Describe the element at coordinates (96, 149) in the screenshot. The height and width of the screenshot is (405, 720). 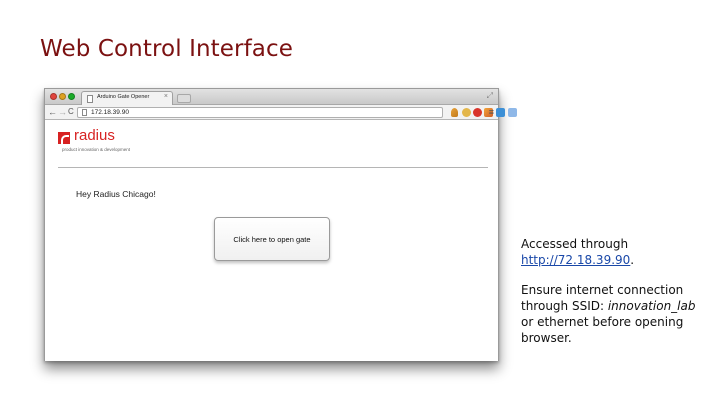
I see `logo-tagline: product innovation & development` at that location.